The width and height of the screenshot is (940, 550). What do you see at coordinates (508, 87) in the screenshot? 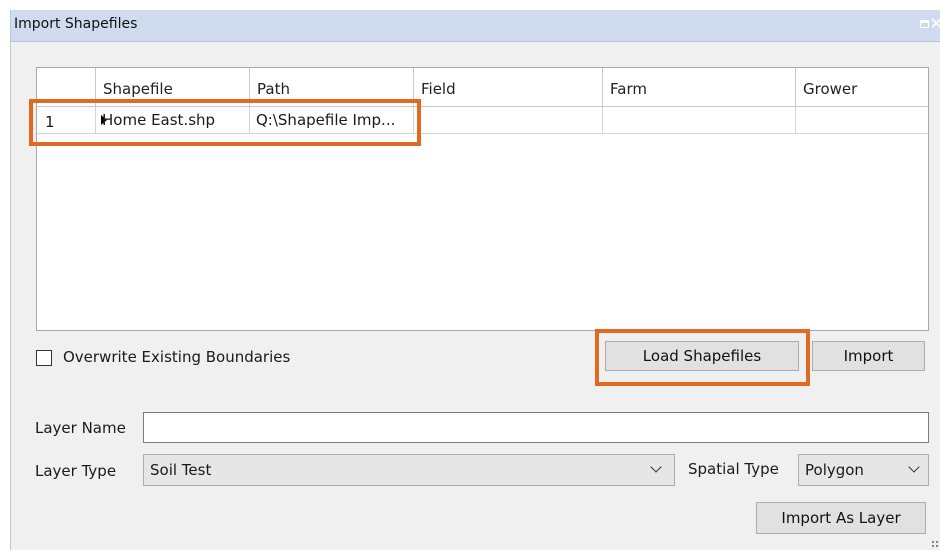
I see `column-header-field: Field` at bounding box center [508, 87].